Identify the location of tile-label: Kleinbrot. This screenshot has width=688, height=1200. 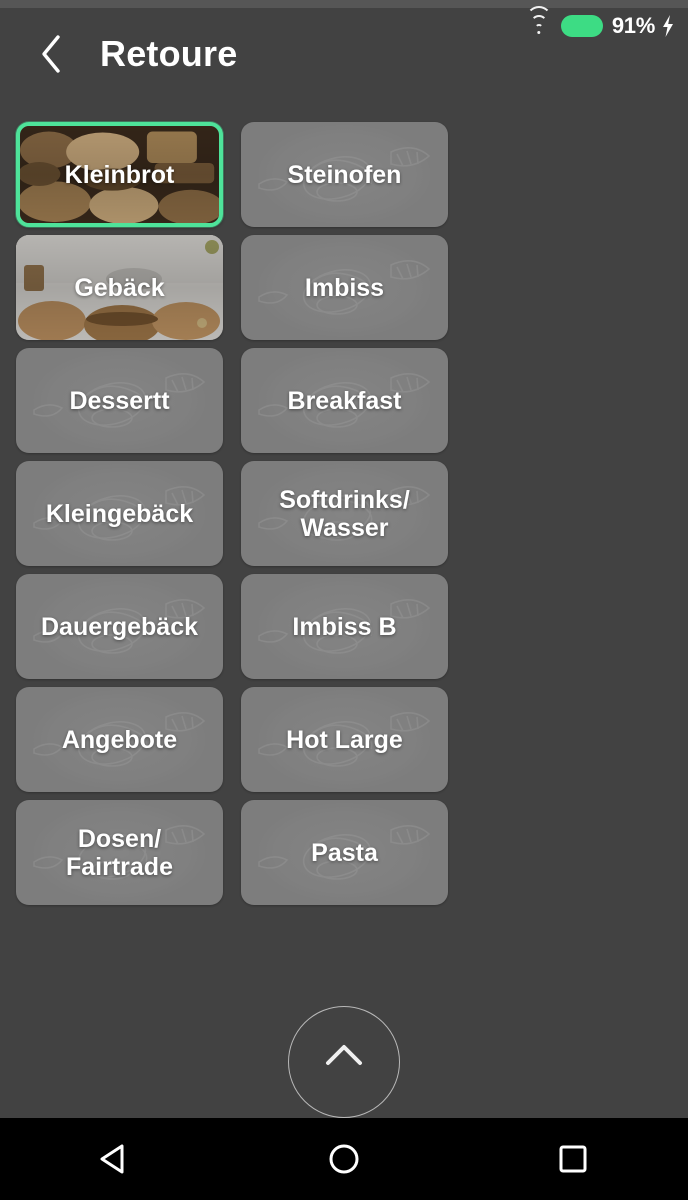
(119, 174).